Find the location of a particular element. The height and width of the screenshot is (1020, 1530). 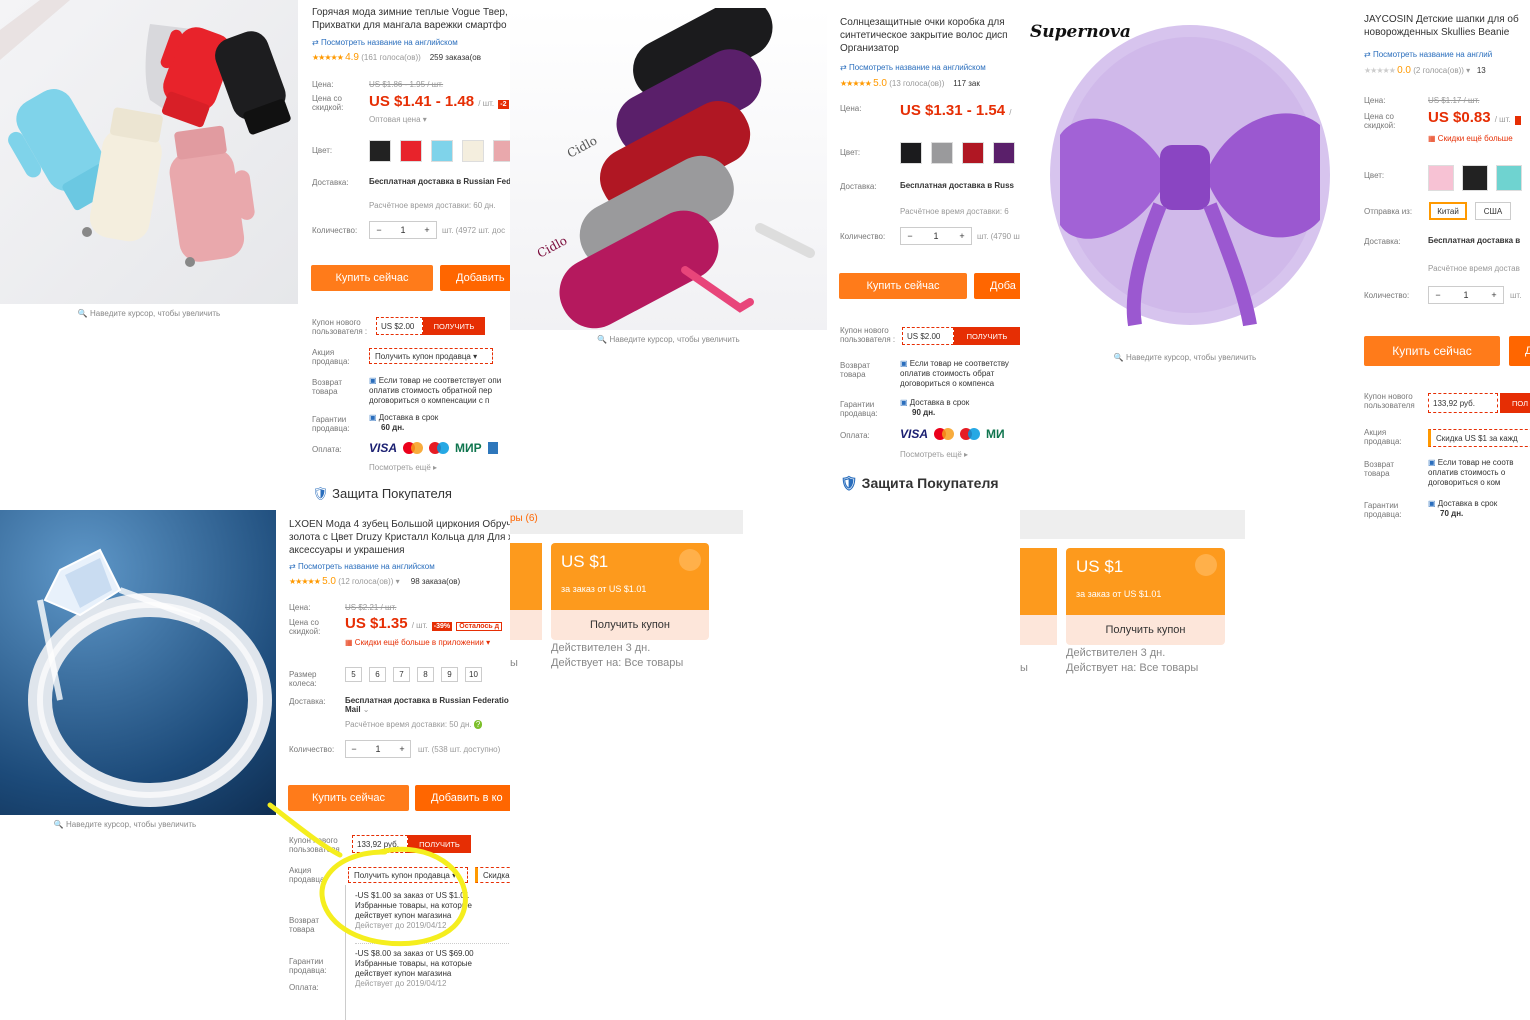

delivery-method: Бесплатная доставка в is located at coordinates (1474, 240).